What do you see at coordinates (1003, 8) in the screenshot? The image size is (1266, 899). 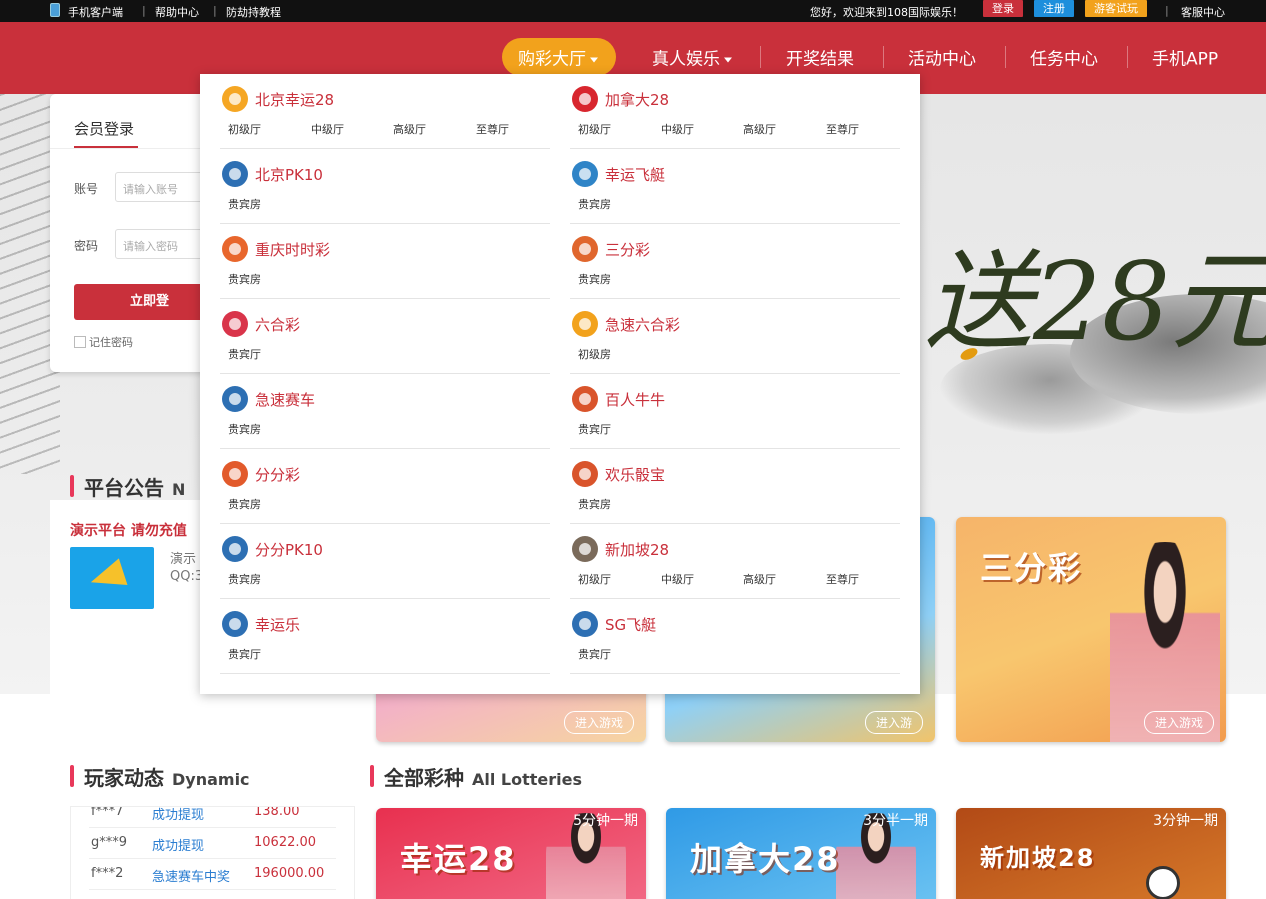 I see `login-button: 登录` at bounding box center [1003, 8].